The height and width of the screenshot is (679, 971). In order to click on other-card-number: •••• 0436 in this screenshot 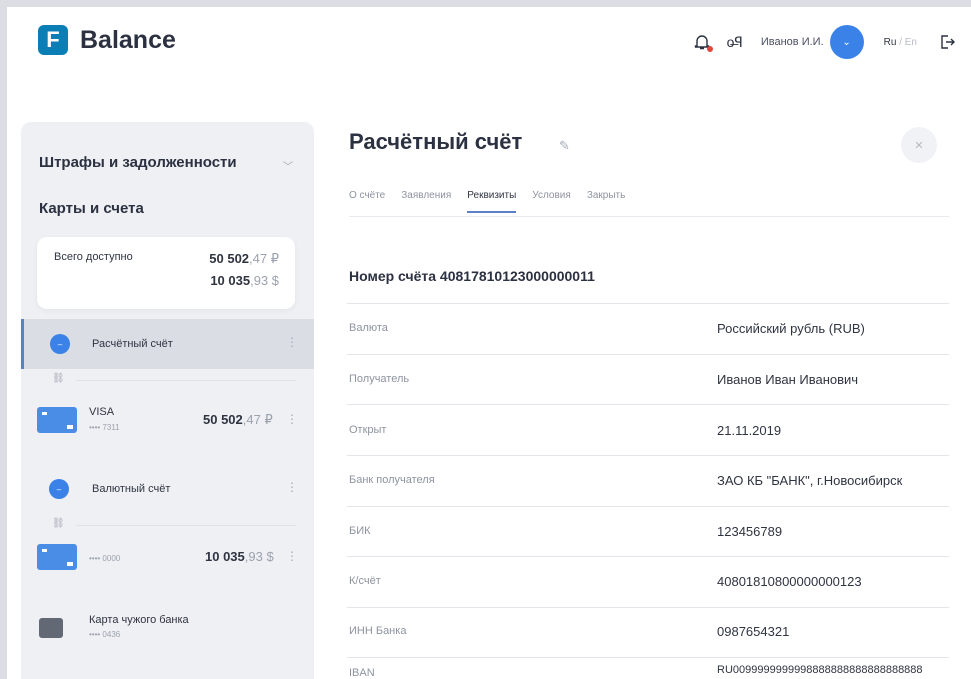, I will do `click(105, 634)`.